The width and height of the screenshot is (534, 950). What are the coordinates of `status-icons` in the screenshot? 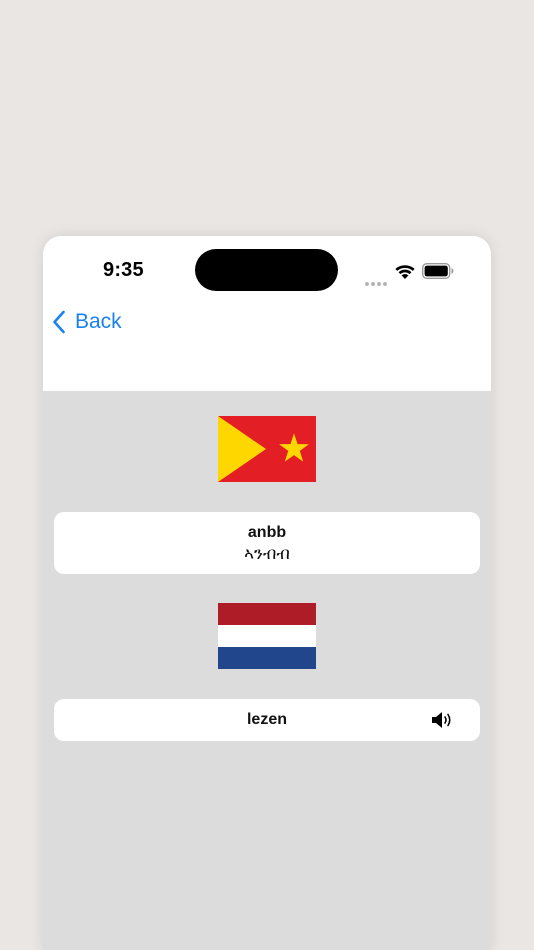 It's located at (413, 273).